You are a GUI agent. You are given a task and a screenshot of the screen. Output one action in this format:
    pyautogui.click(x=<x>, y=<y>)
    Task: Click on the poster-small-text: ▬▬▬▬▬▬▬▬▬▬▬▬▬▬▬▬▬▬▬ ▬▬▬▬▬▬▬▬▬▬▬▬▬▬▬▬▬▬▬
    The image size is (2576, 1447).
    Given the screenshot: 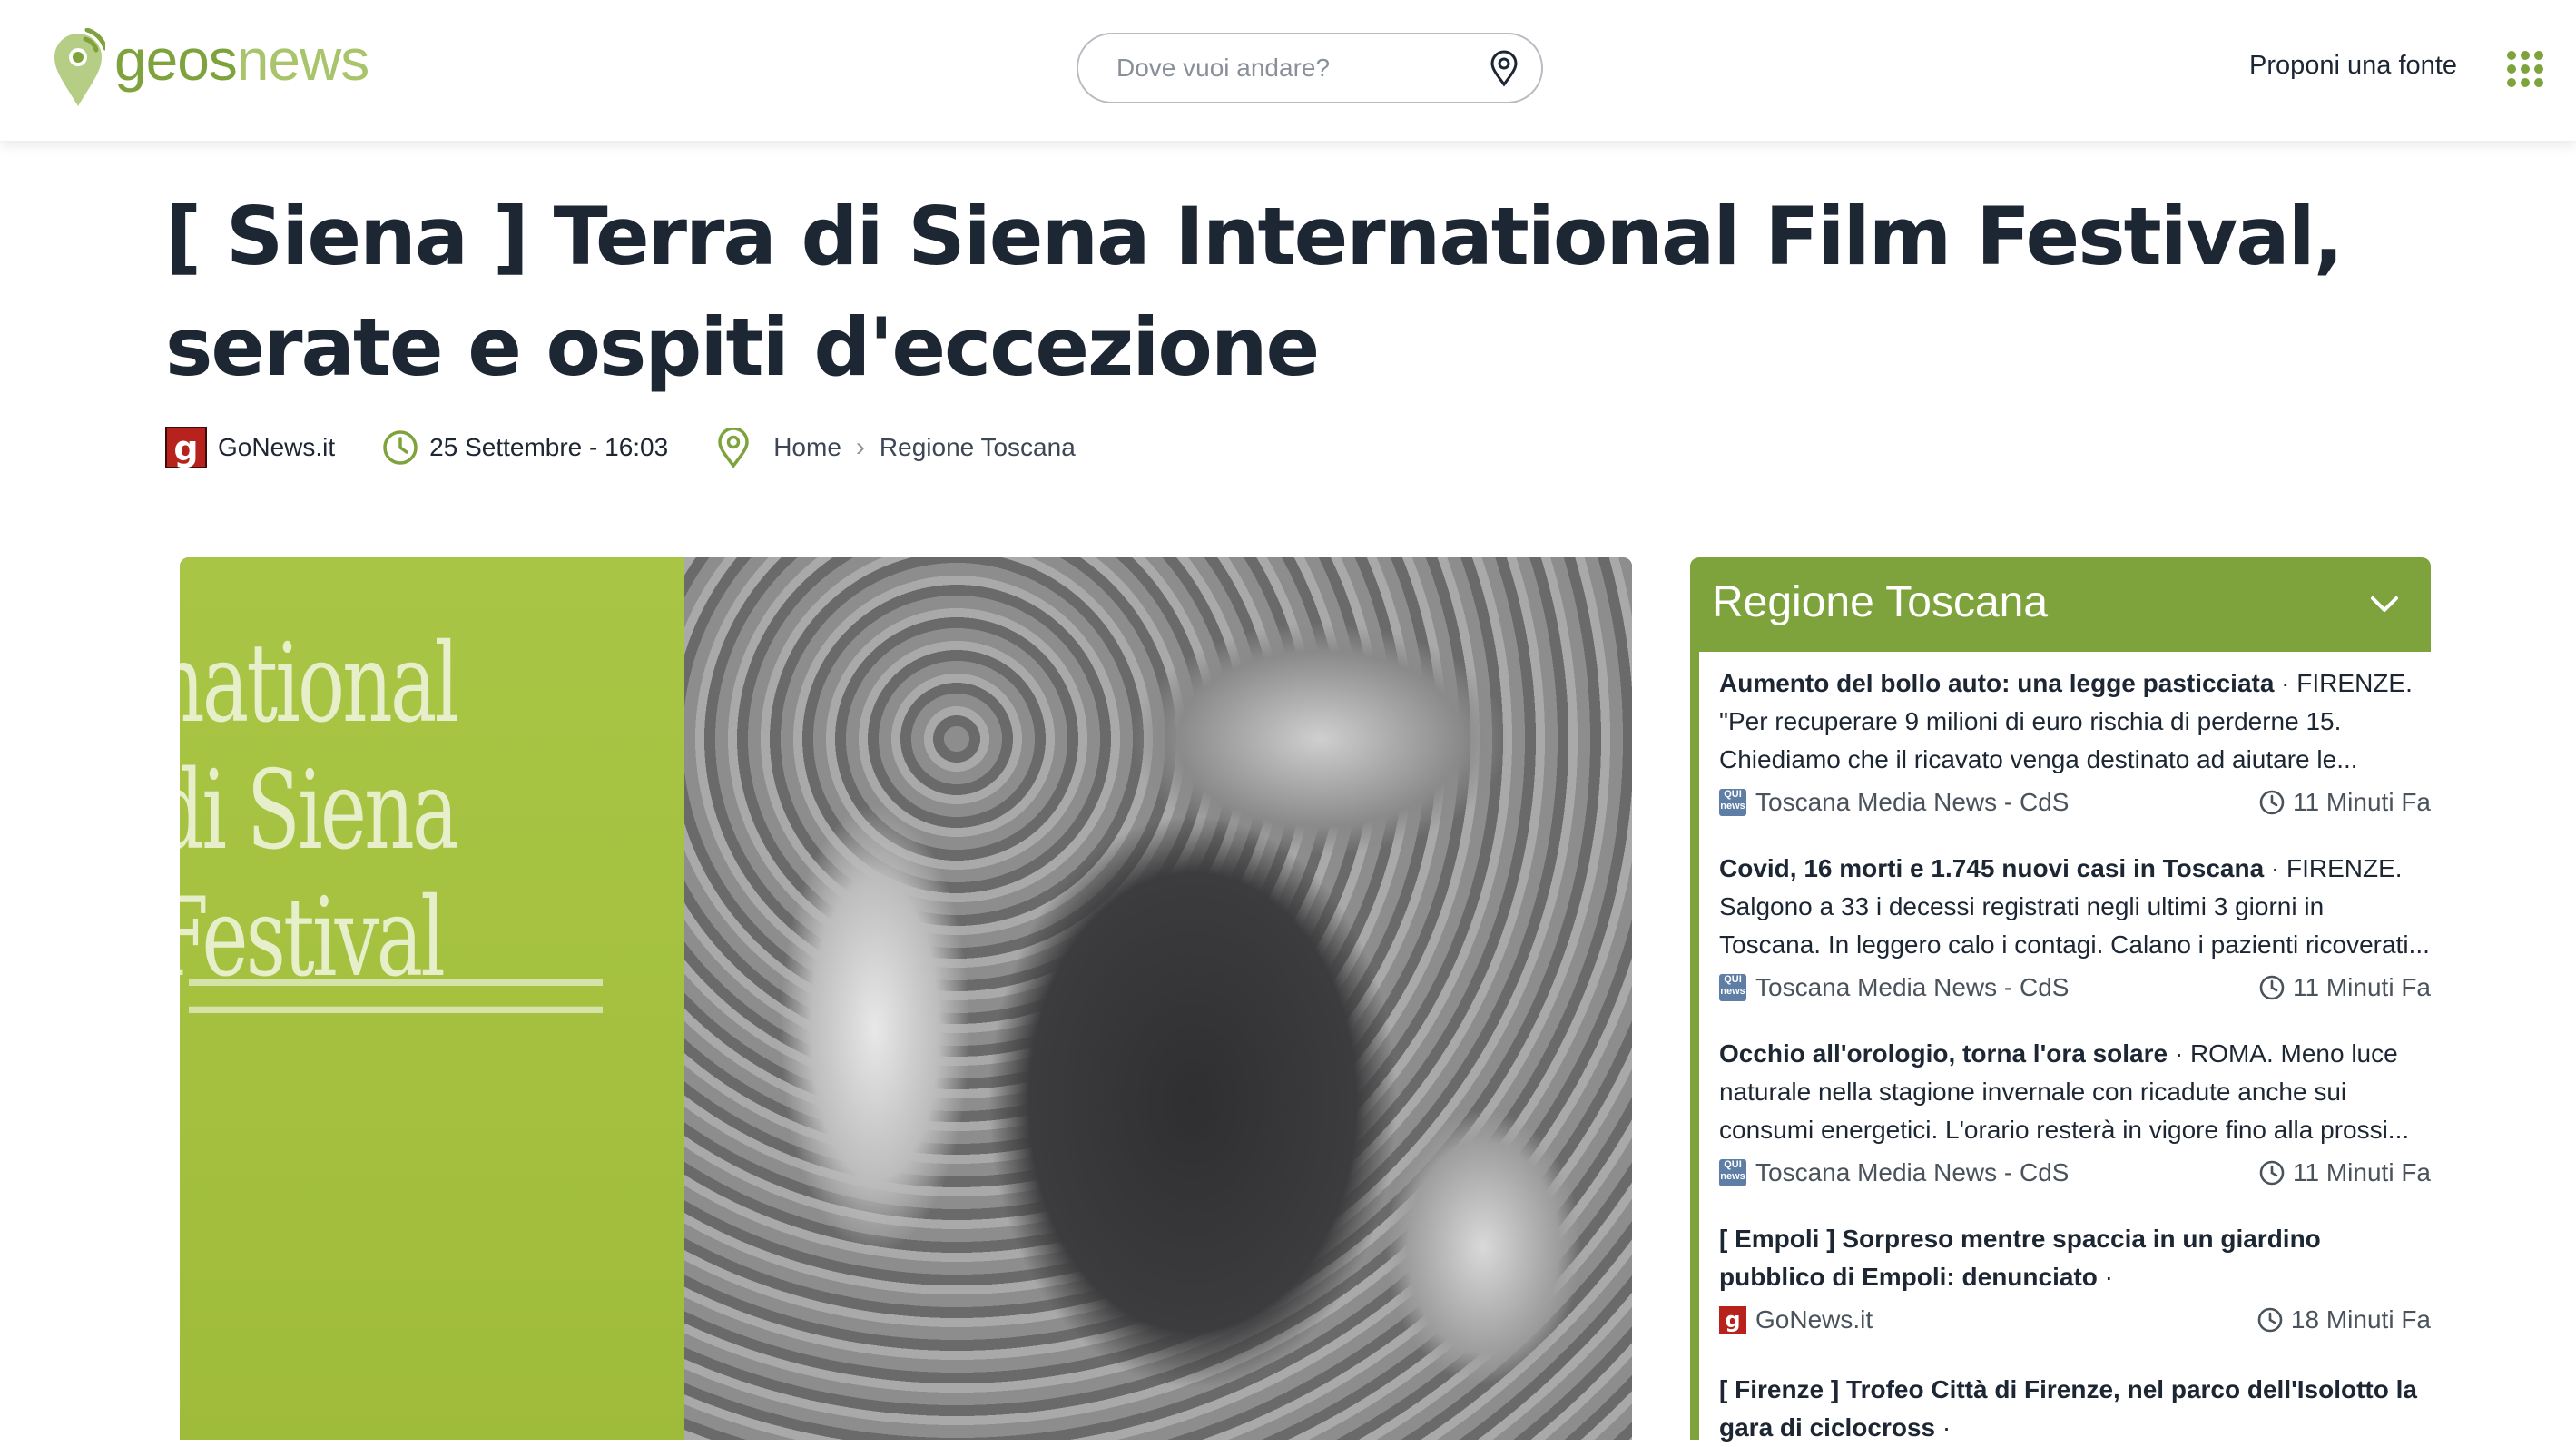 What is the action you would take?
    pyautogui.click(x=396, y=993)
    